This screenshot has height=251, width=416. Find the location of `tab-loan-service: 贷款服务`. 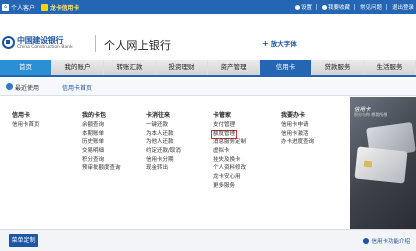

tab-loan-service: 贷款服务 is located at coordinates (337, 67).